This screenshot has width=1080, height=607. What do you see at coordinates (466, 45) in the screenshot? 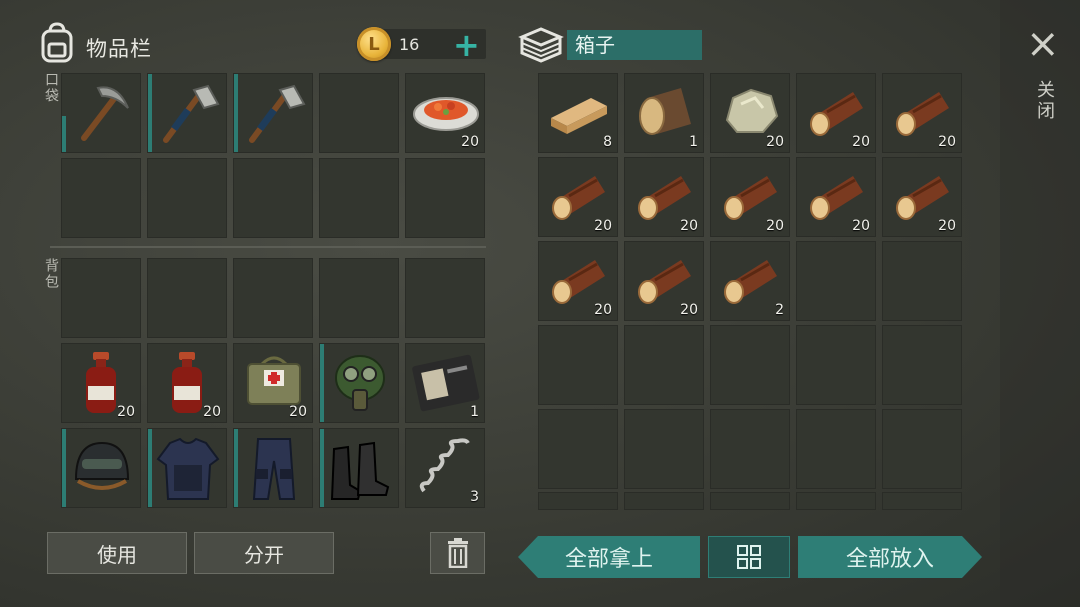
I see `buy-coins-button: +` at bounding box center [466, 45].